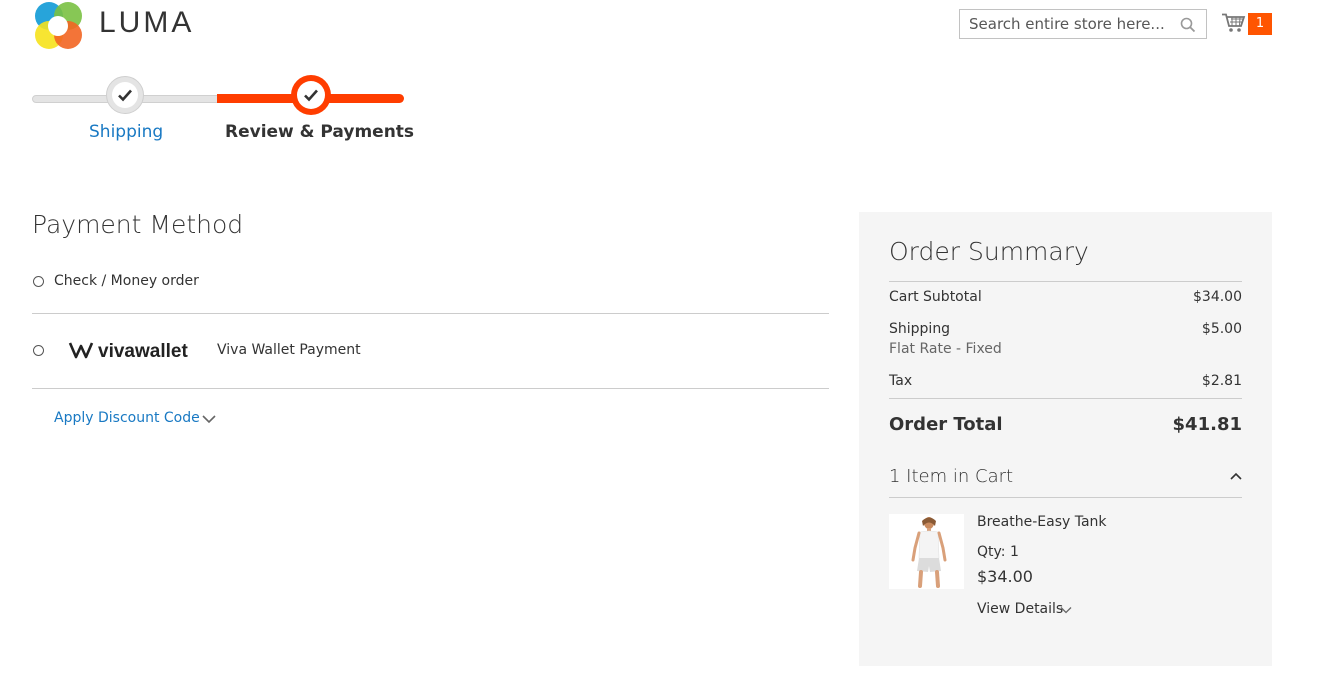  What do you see at coordinates (920, 329) in the screenshot?
I see `shipping-label: Shipping` at bounding box center [920, 329].